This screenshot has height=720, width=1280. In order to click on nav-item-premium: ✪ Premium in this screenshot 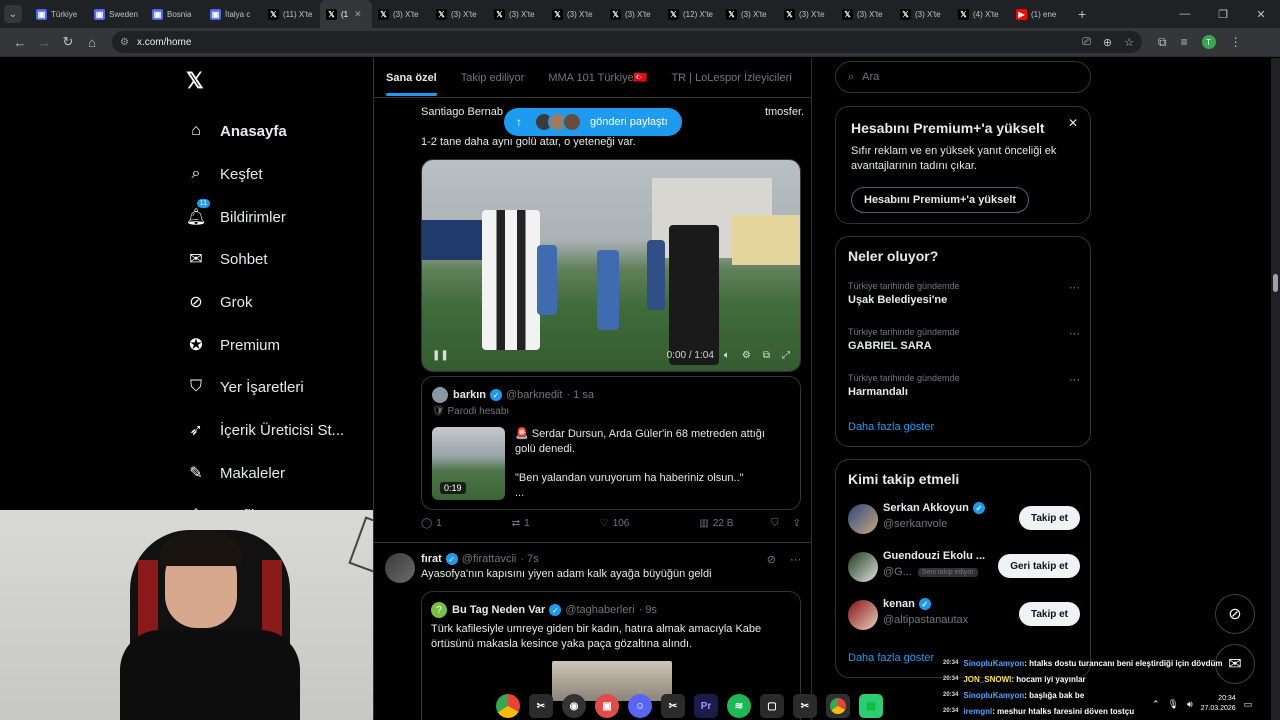, I will do `click(233, 345)`.